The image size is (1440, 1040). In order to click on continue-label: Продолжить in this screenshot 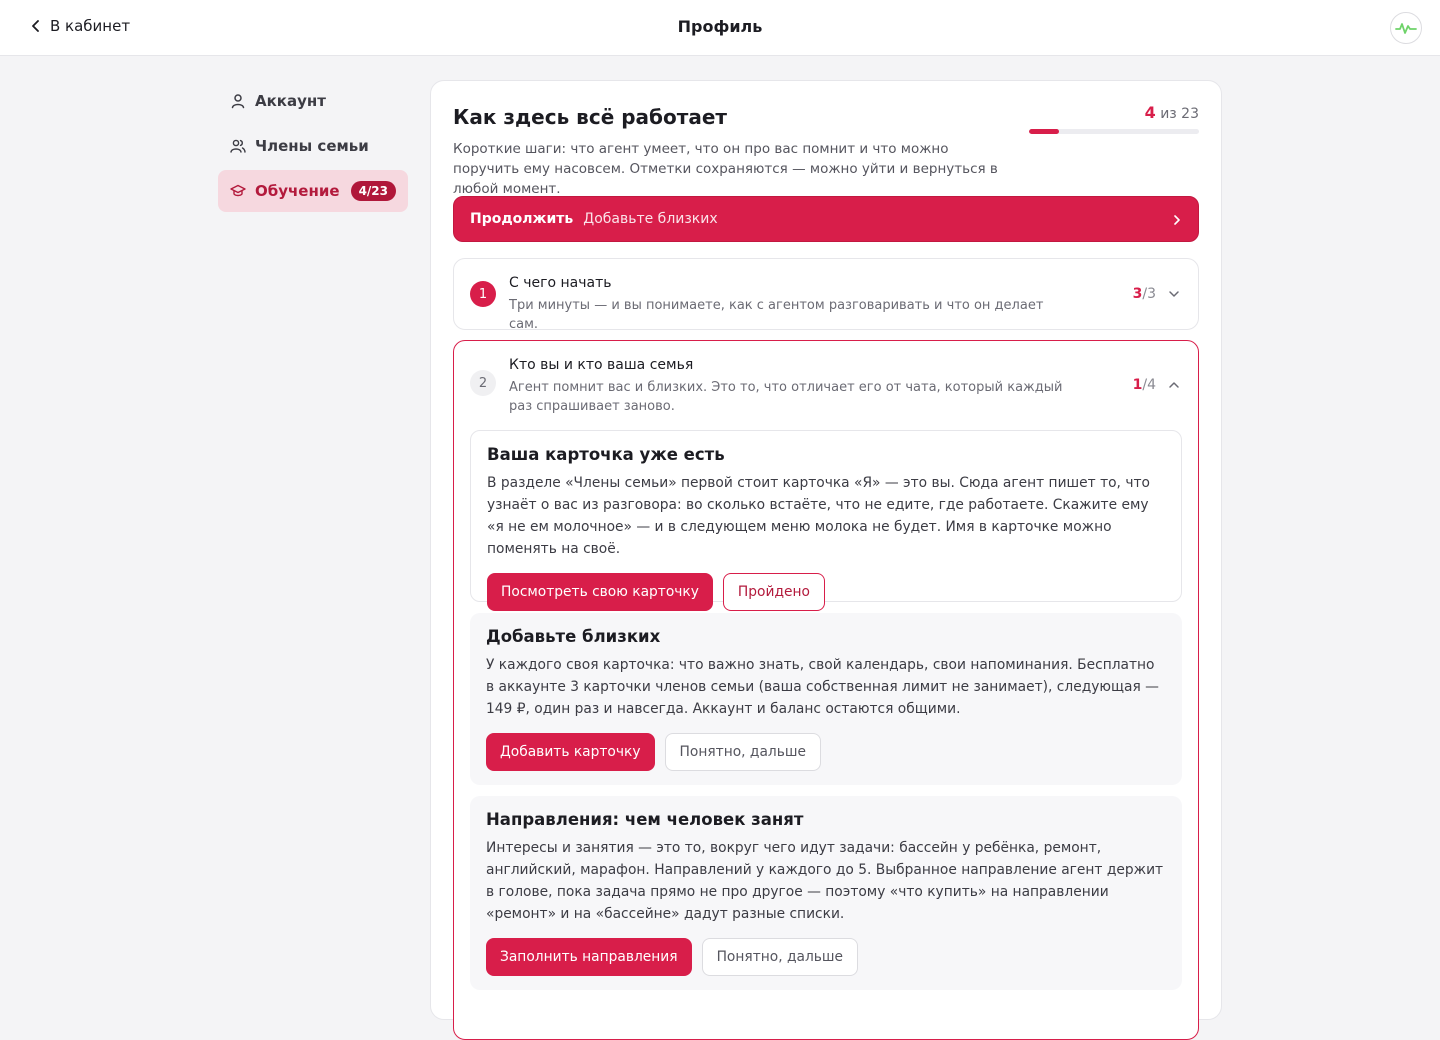, I will do `click(522, 219)`.